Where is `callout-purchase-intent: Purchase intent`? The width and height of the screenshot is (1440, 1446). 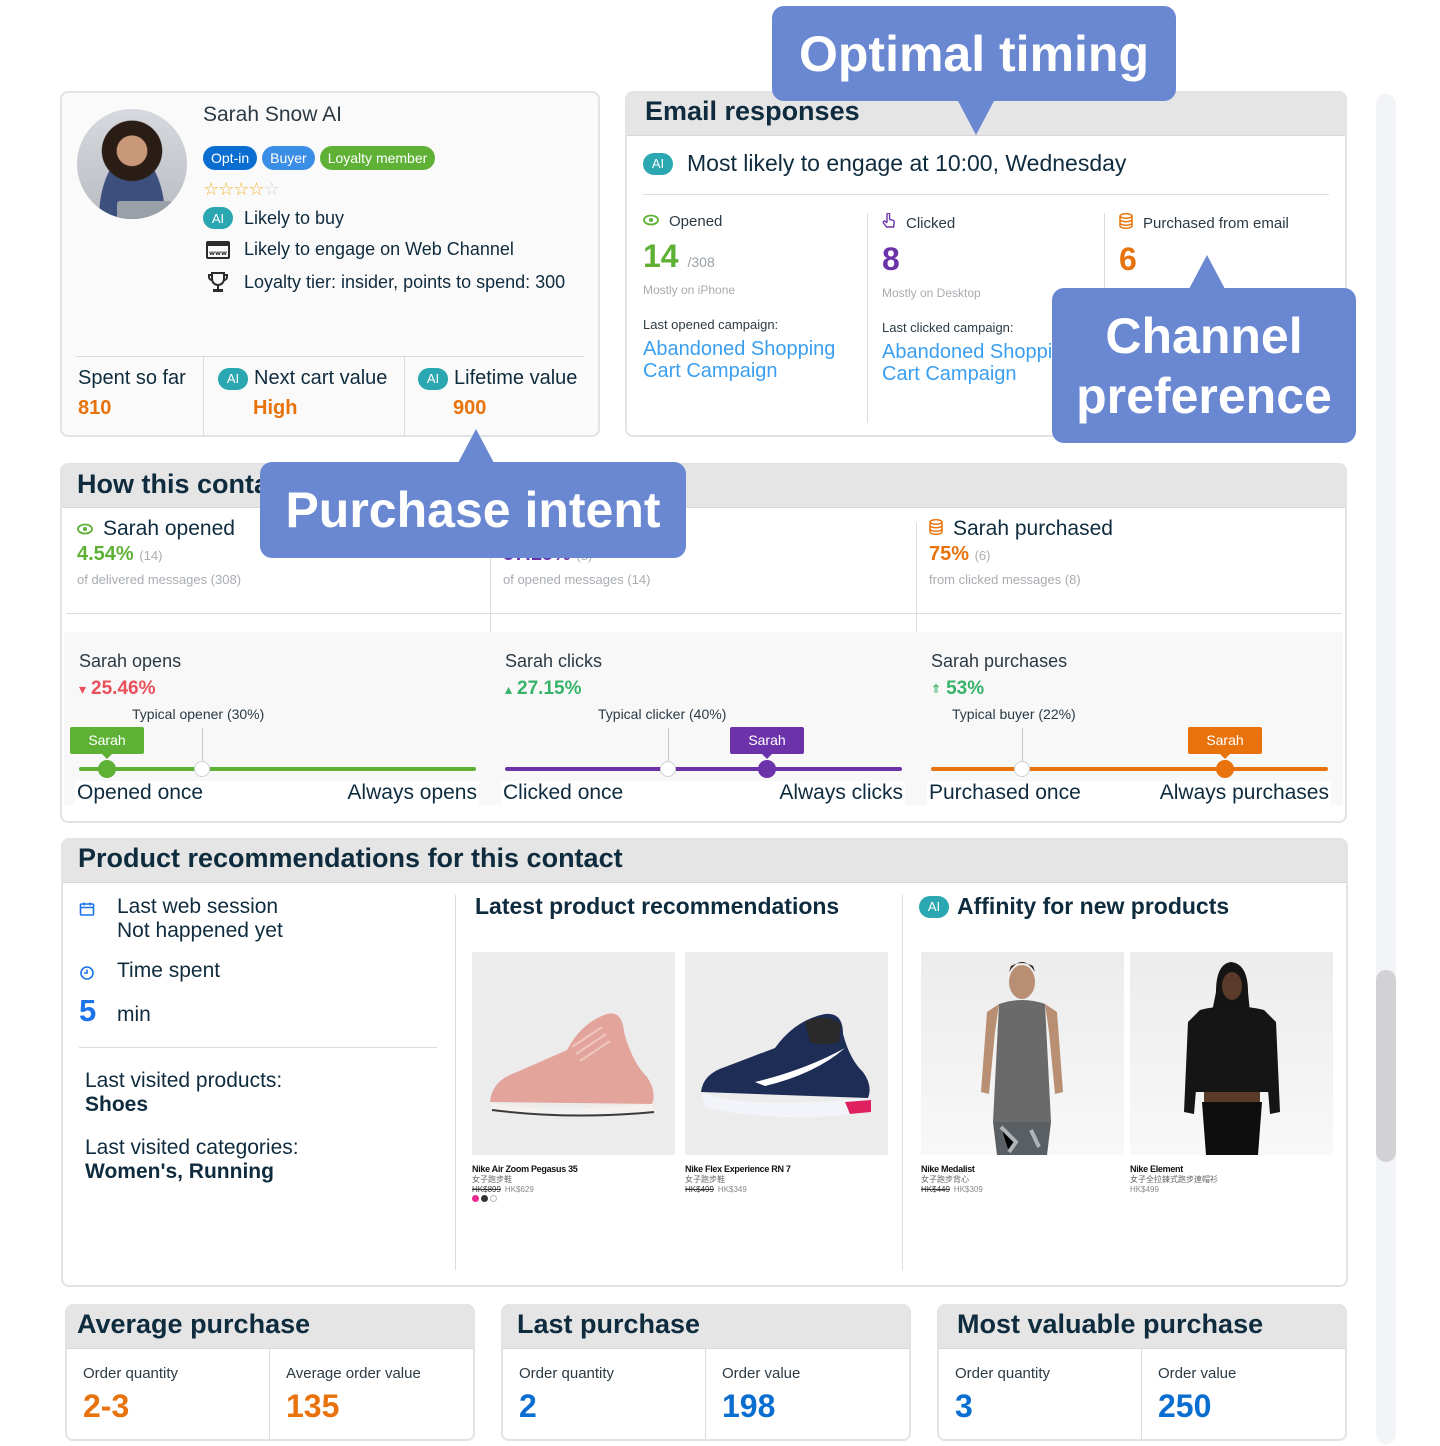 callout-purchase-intent: Purchase intent is located at coordinates (473, 493).